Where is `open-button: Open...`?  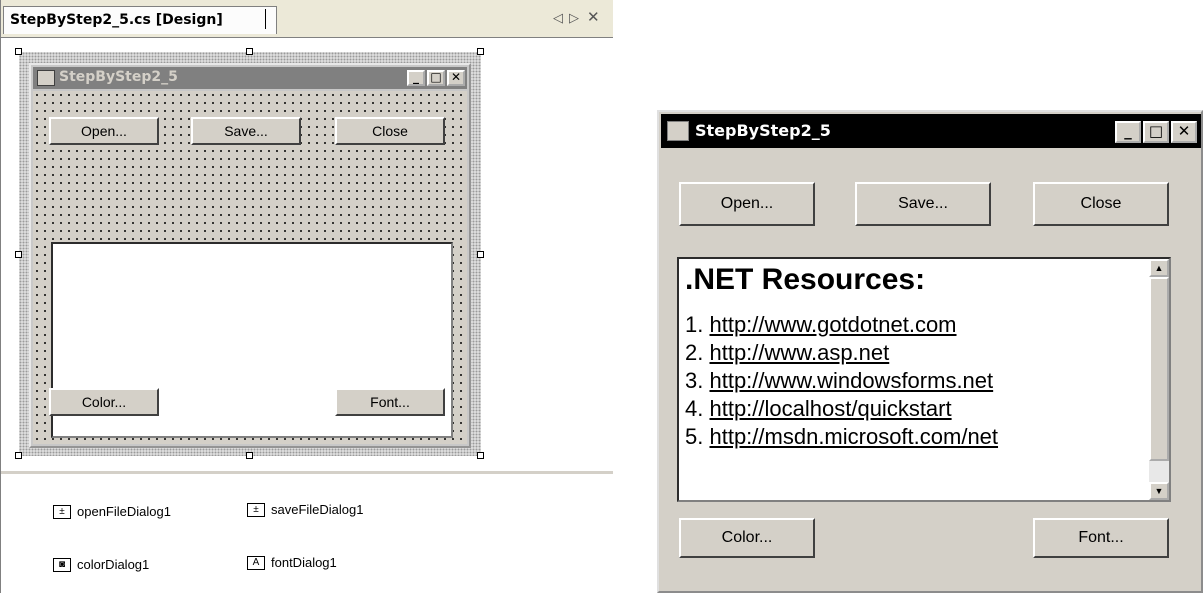
open-button: Open... is located at coordinates (747, 204).